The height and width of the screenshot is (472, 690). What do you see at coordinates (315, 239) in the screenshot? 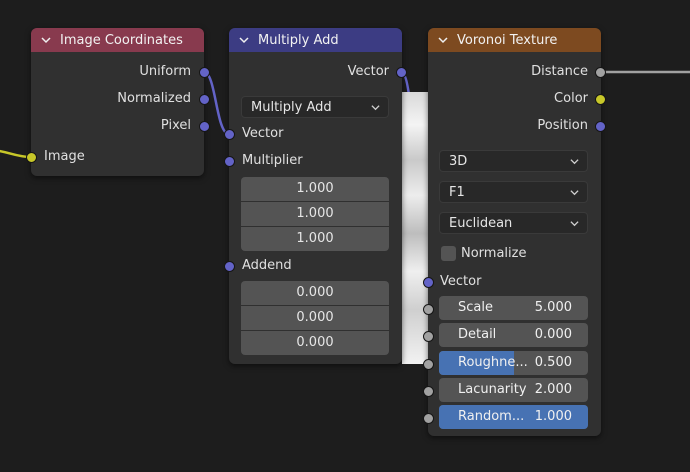
I see `multiplier-z-field: 1.000` at bounding box center [315, 239].